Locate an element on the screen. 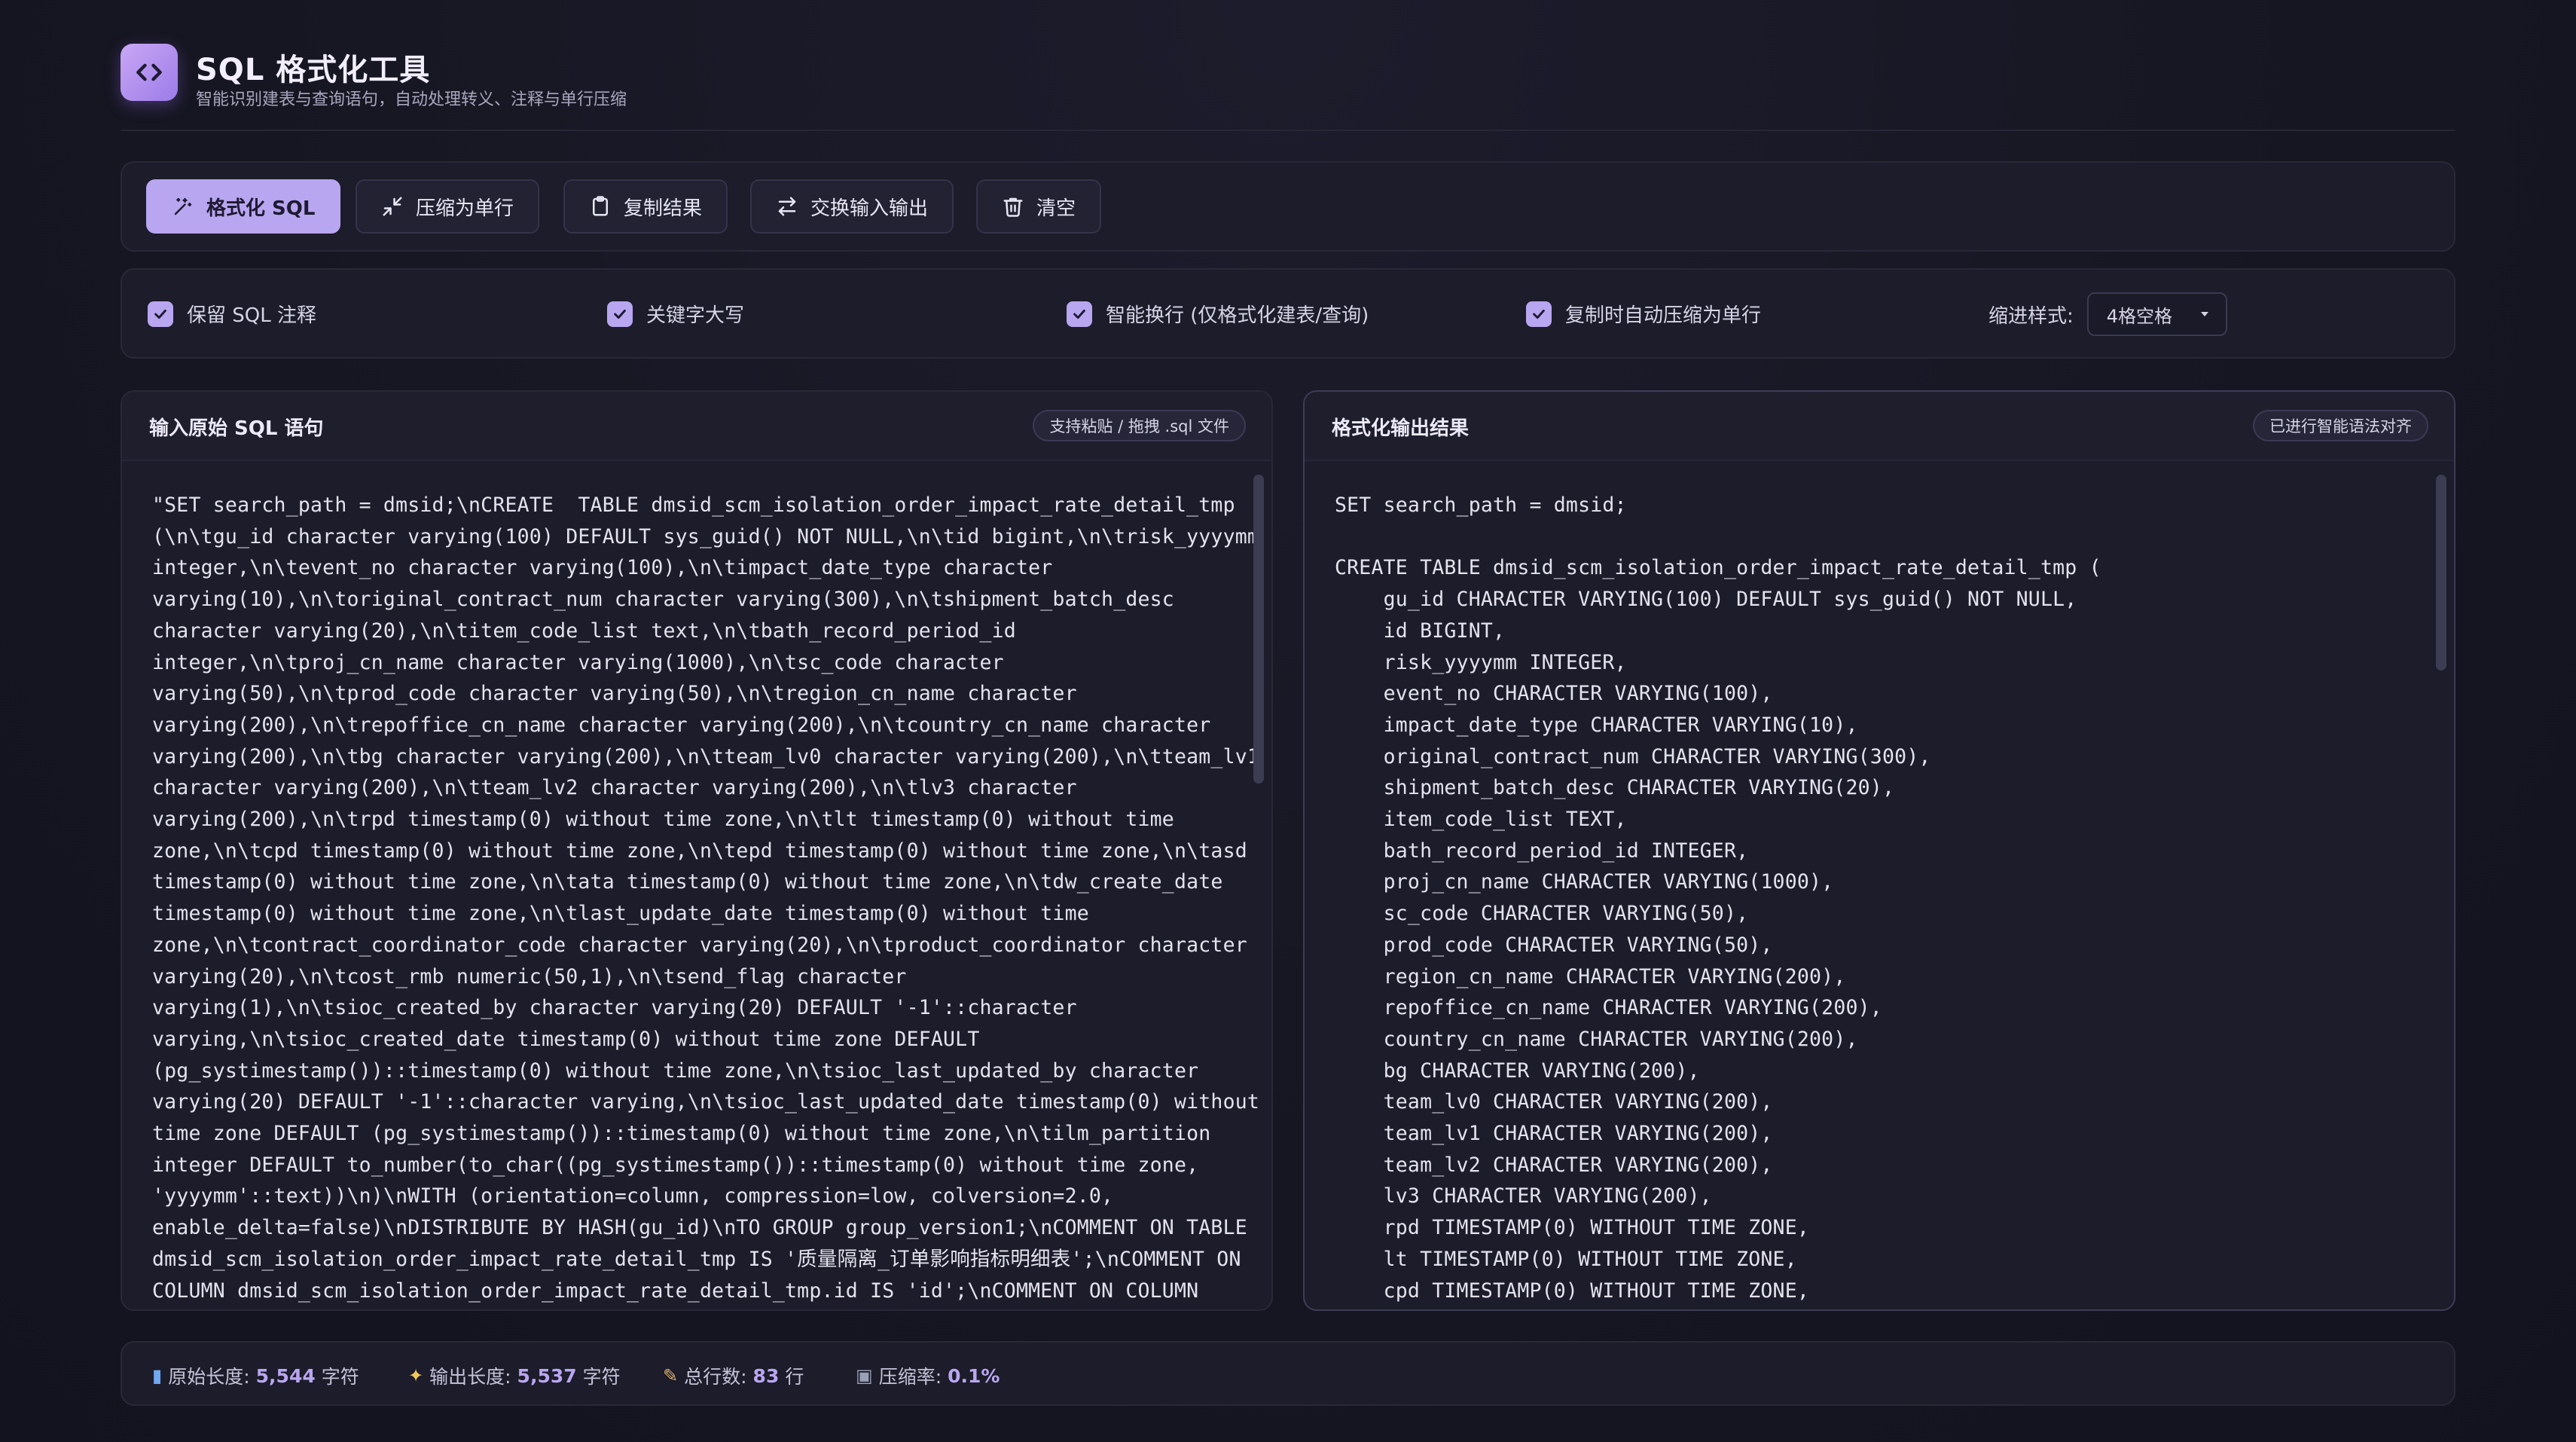 This screenshot has width=2576, height=1442. copy-button: 复制结果 is located at coordinates (646, 207).